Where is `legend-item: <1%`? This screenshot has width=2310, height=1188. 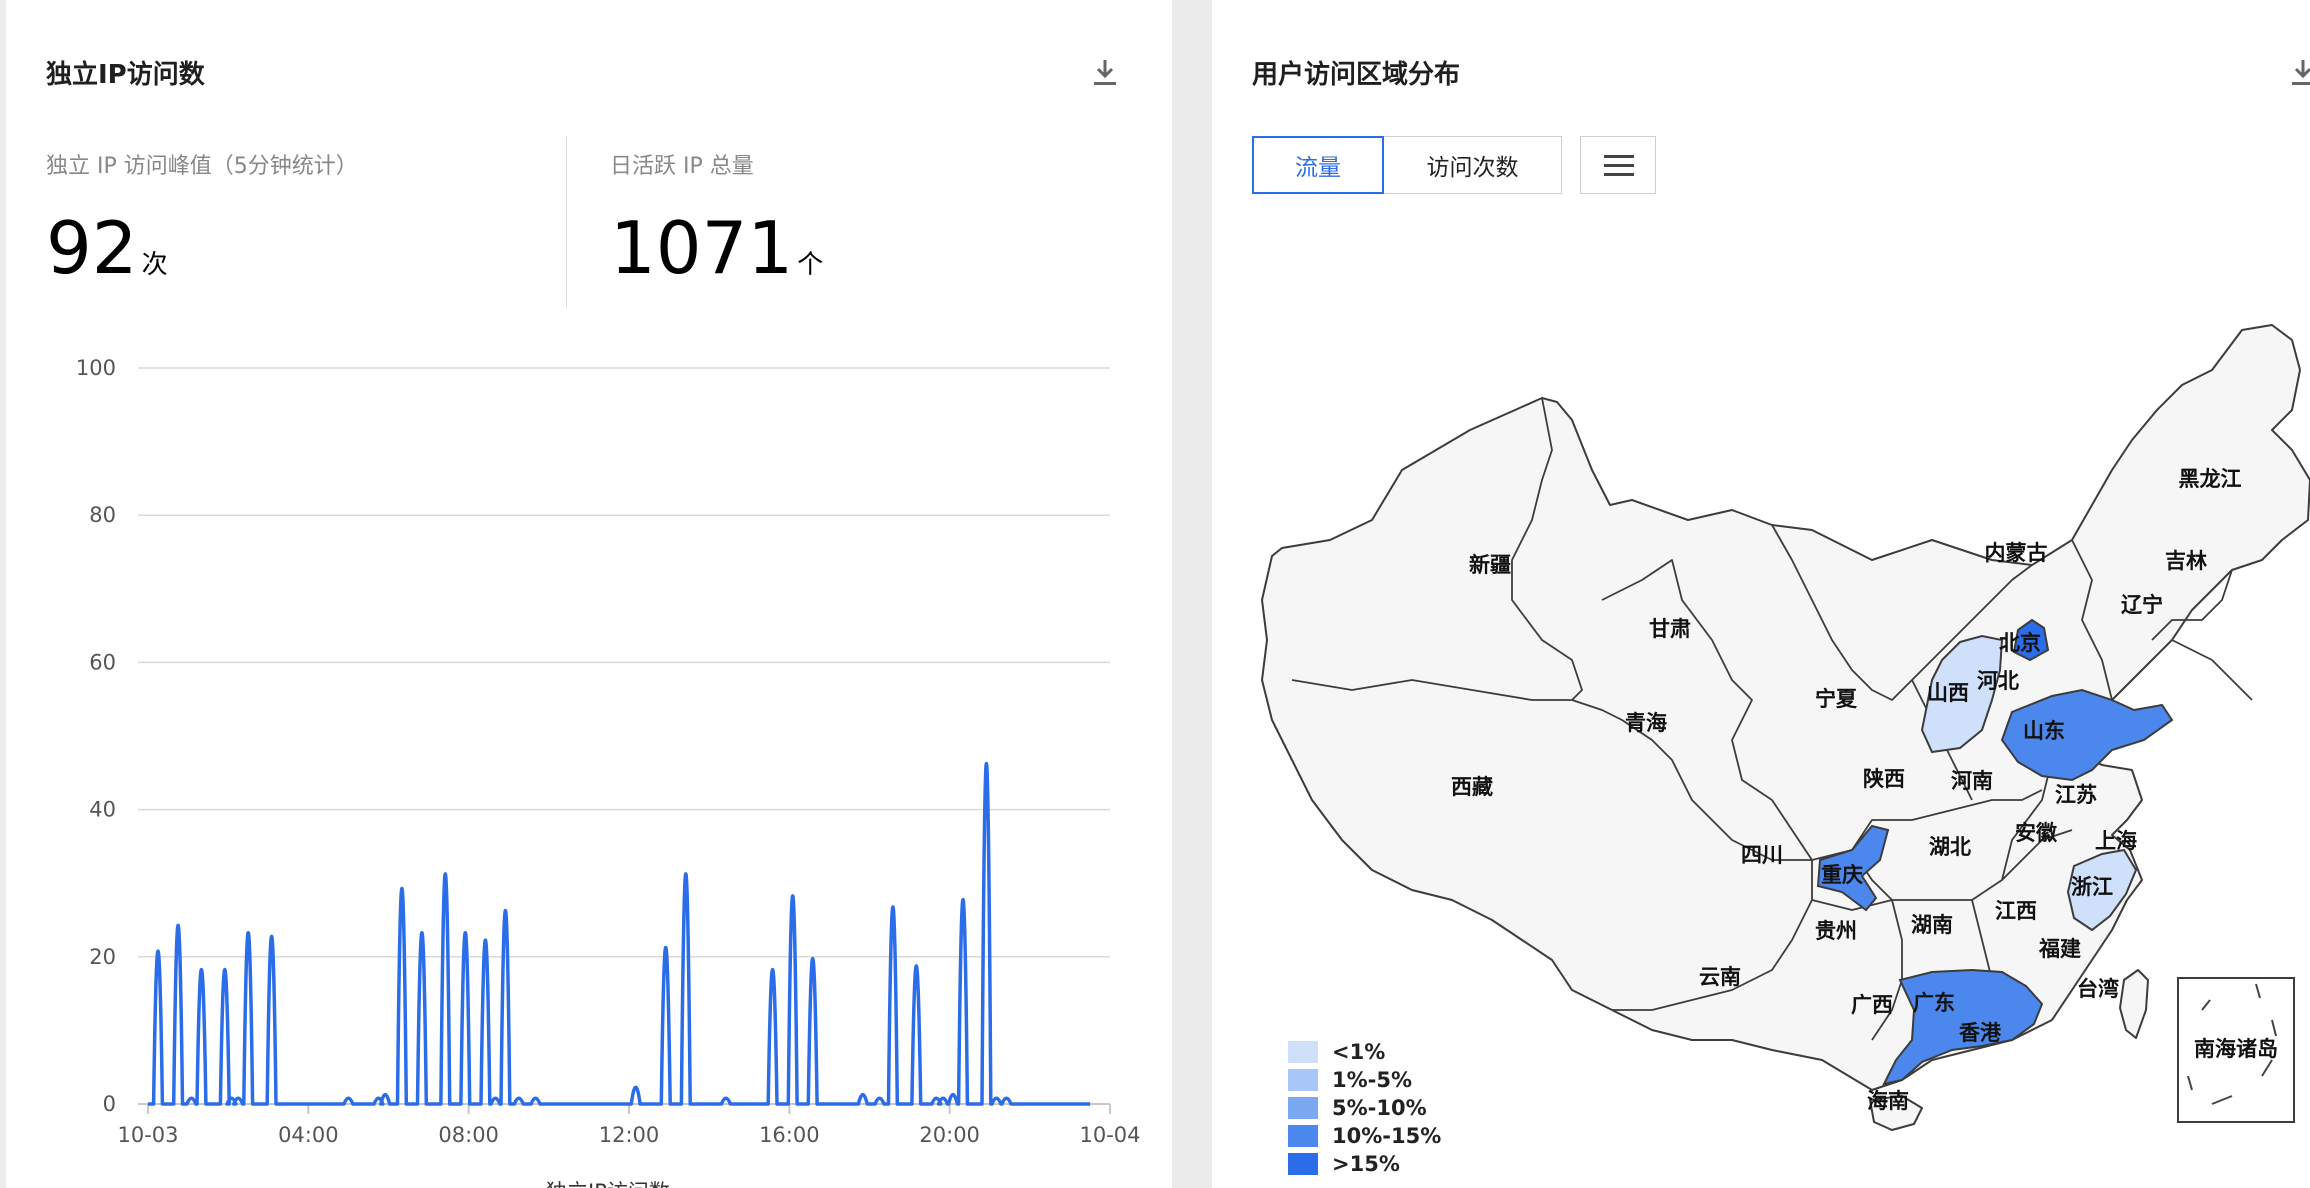 legend-item: <1% is located at coordinates (1364, 1052).